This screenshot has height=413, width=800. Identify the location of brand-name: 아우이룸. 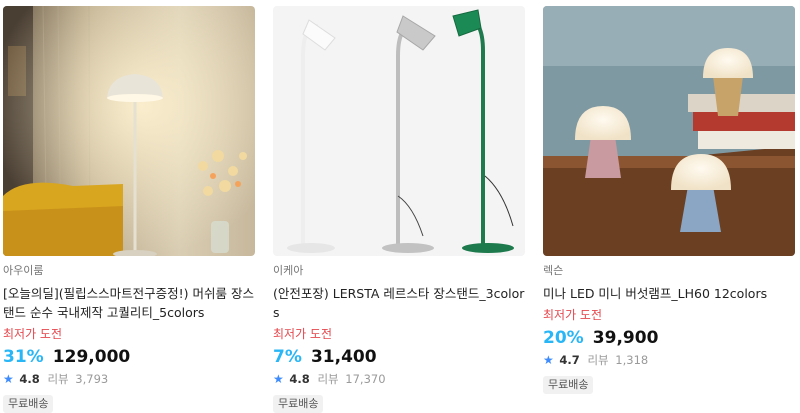
(23, 270).